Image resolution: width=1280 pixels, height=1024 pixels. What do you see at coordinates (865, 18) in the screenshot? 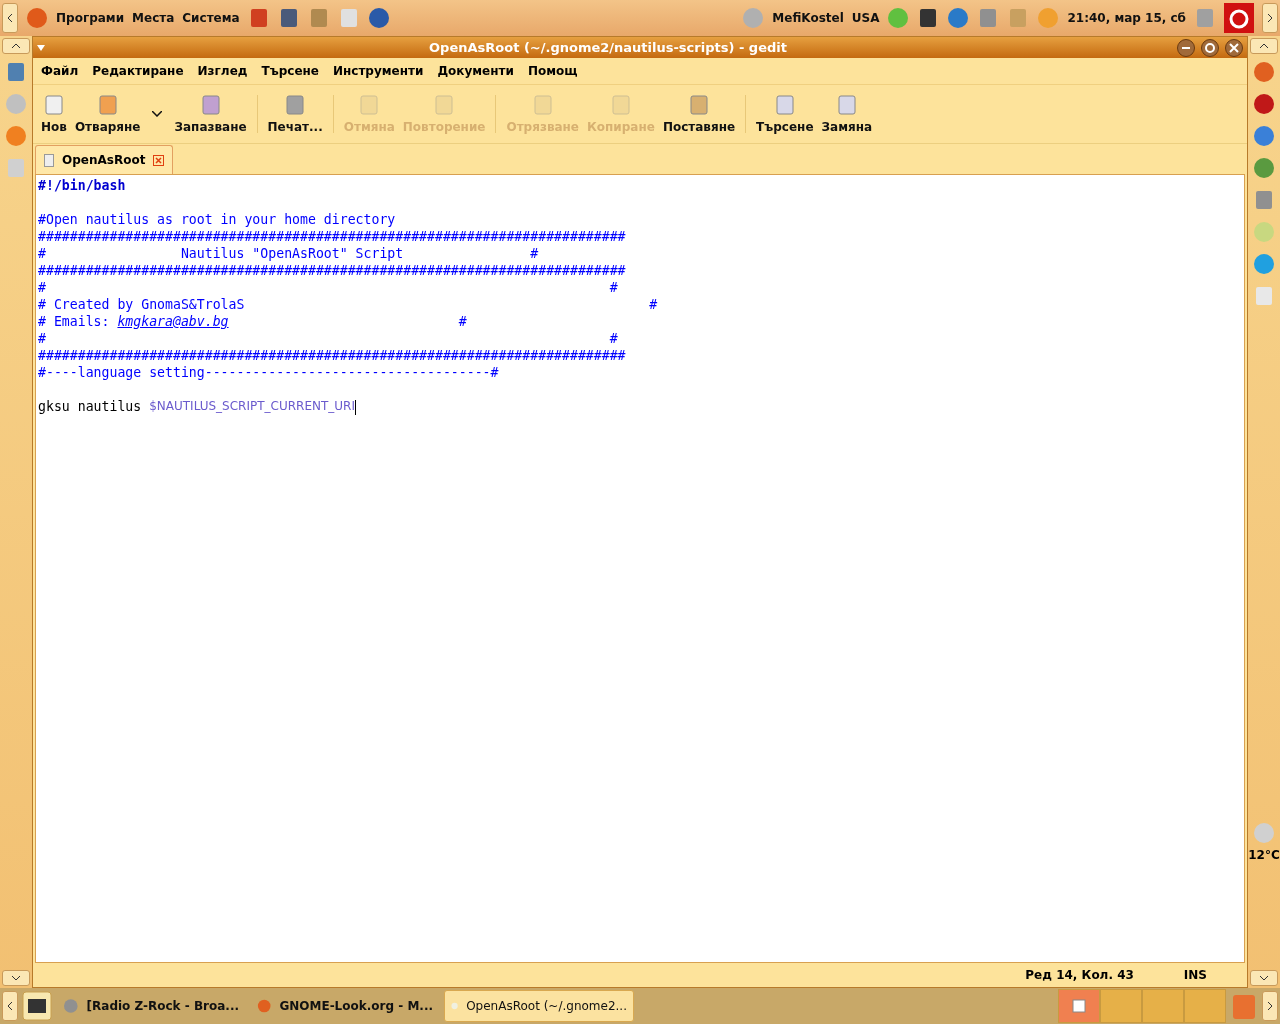
I see `keyboard-layout: USA` at bounding box center [865, 18].